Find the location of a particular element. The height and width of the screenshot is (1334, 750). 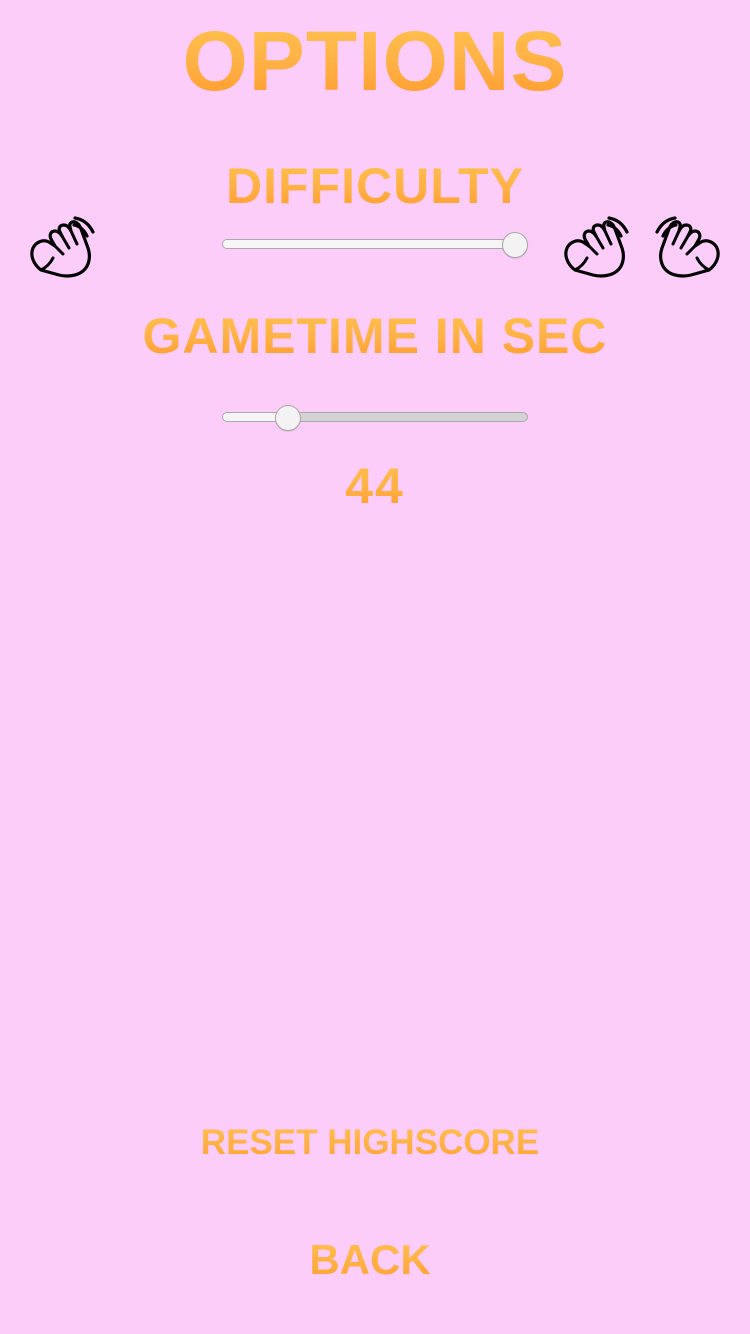

gametime-slider-track is located at coordinates (375, 417).